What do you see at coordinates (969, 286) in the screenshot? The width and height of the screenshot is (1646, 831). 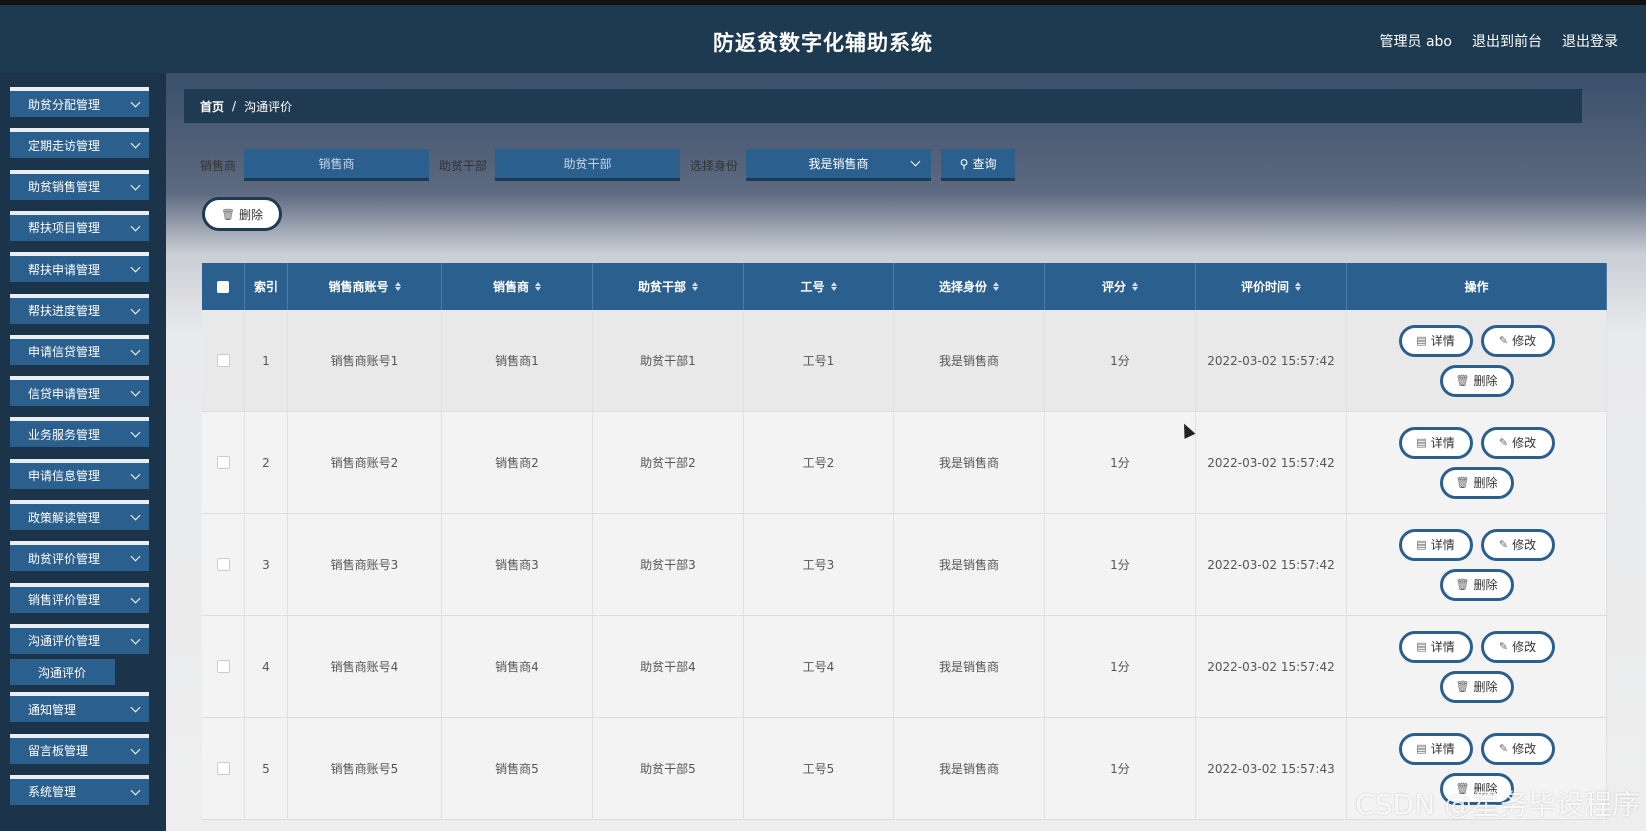 I see `header-identity: 选择身份` at bounding box center [969, 286].